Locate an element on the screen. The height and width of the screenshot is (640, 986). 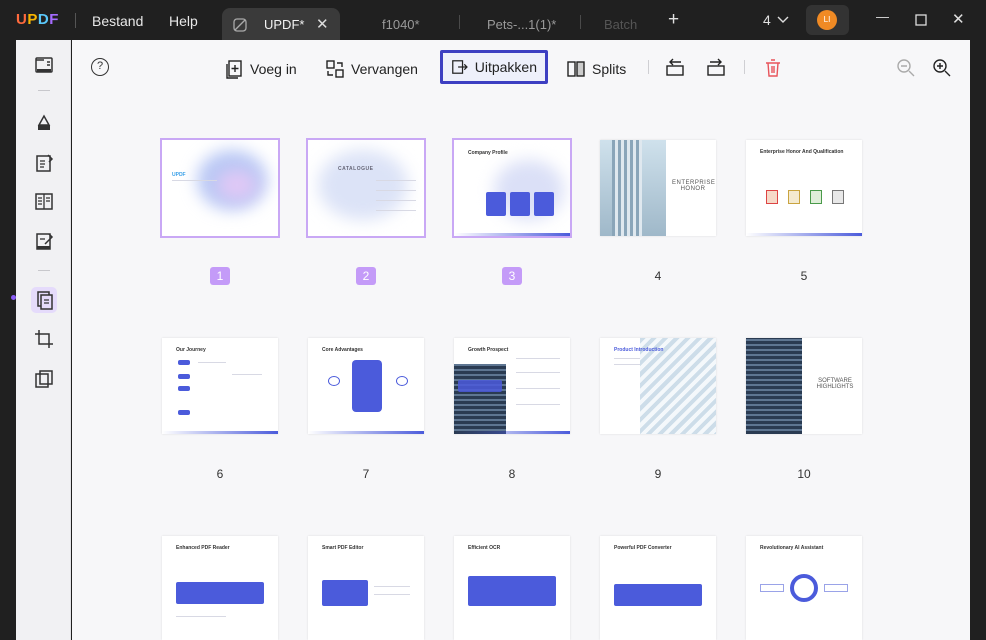
tab-label: Pets-...1(1)* is located at coordinates (522, 24).